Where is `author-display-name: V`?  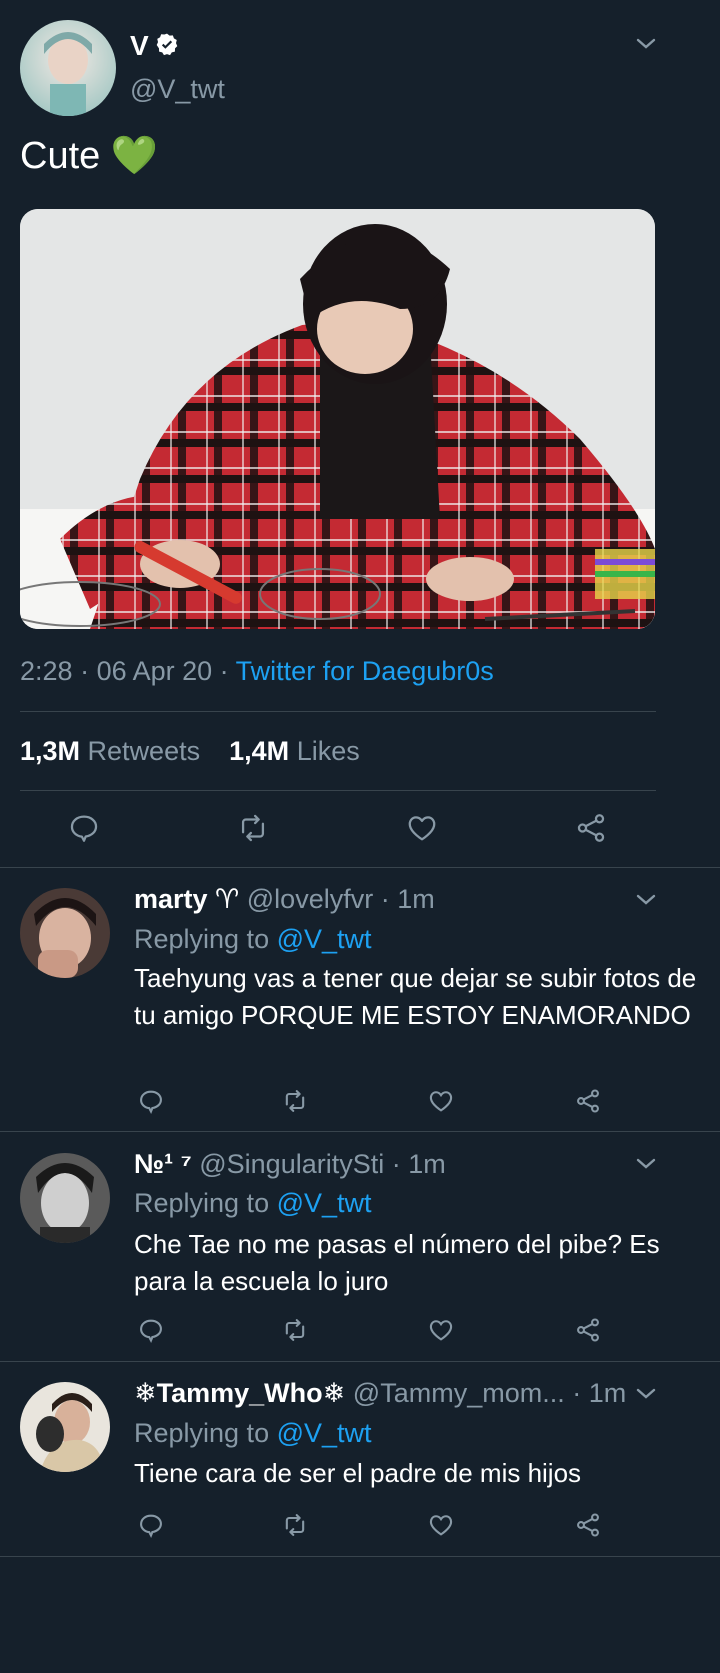
author-display-name: V is located at coordinates (139, 46).